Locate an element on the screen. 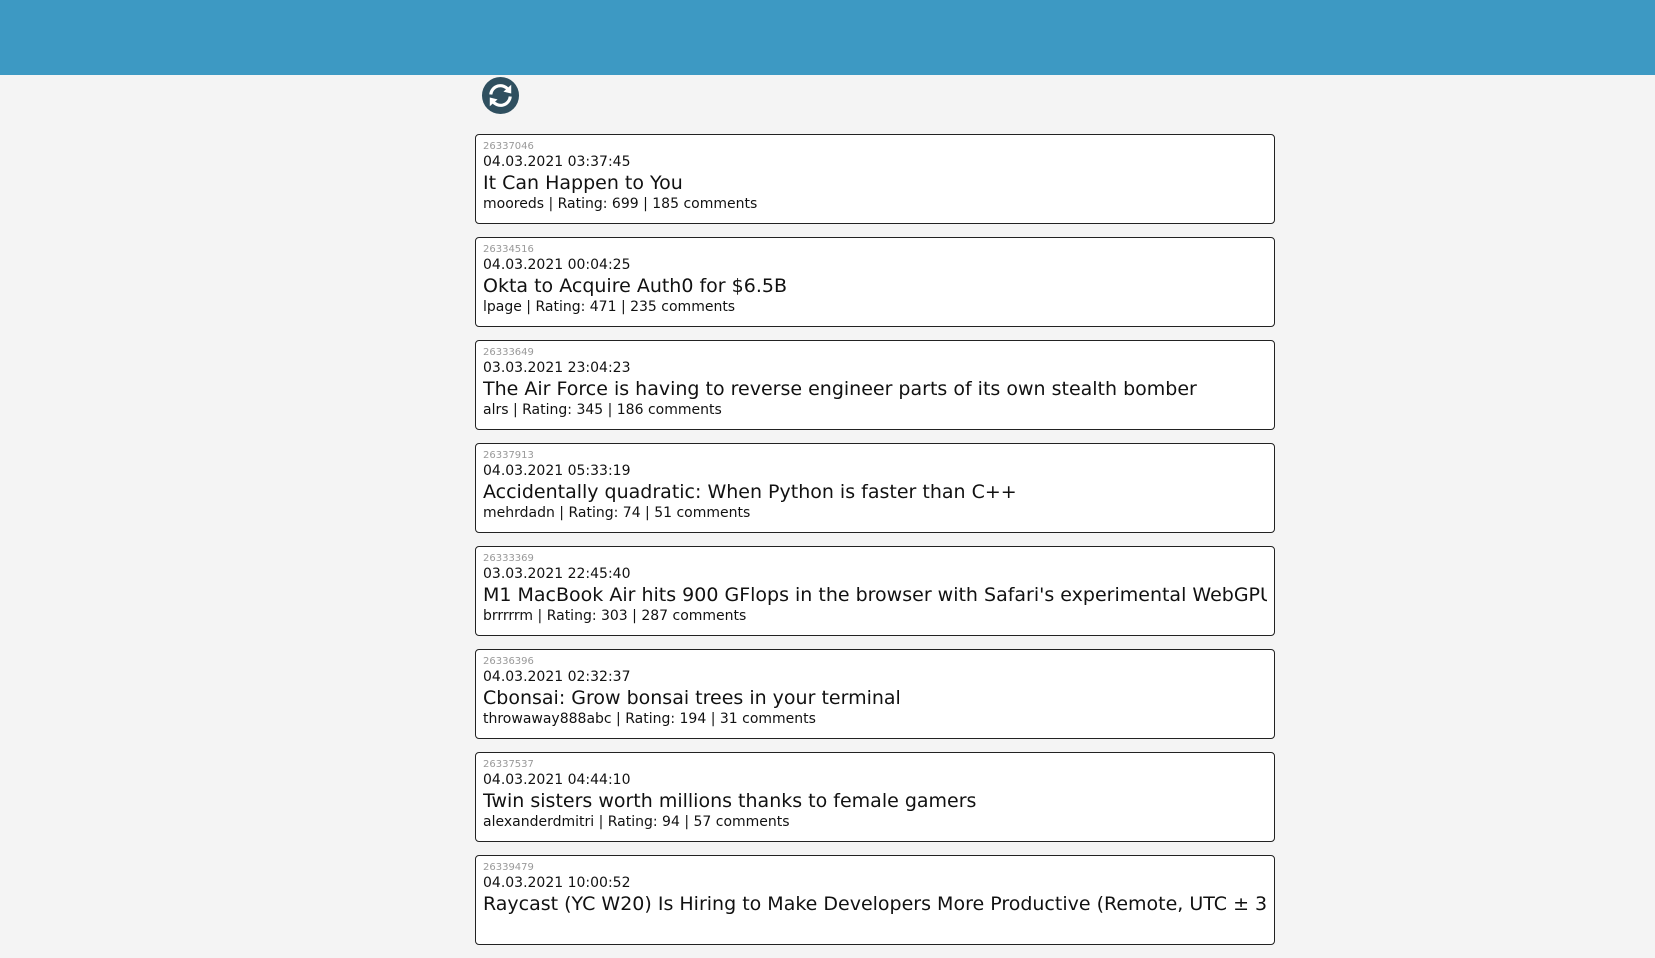  story-meta: brrrrrm | Rating: 303 | 287 comments is located at coordinates (615, 616).